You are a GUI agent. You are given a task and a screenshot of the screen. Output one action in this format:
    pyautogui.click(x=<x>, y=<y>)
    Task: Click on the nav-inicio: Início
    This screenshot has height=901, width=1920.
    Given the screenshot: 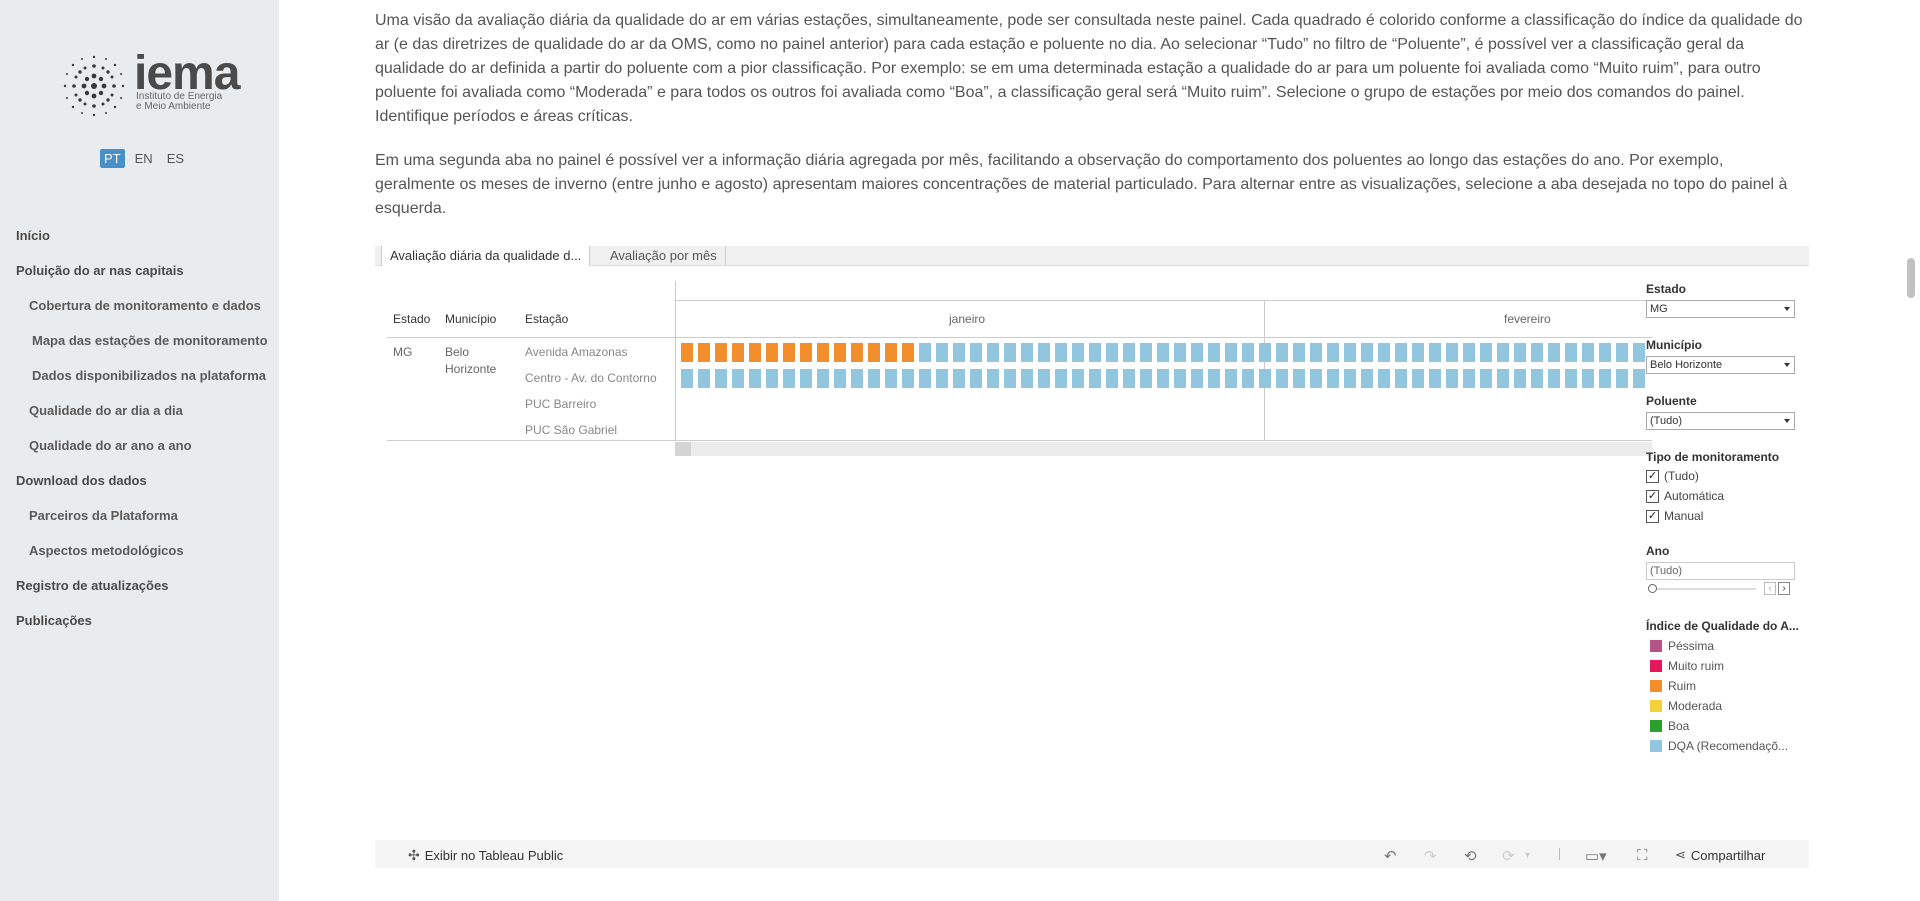 What is the action you would take?
    pyautogui.click(x=33, y=235)
    